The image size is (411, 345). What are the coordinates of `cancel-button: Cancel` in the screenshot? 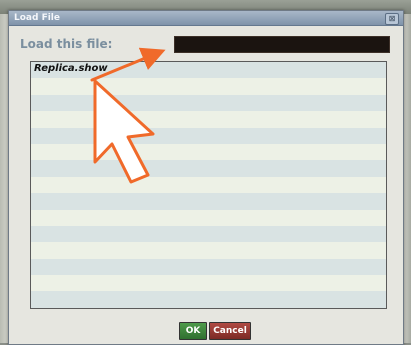 It's located at (230, 331).